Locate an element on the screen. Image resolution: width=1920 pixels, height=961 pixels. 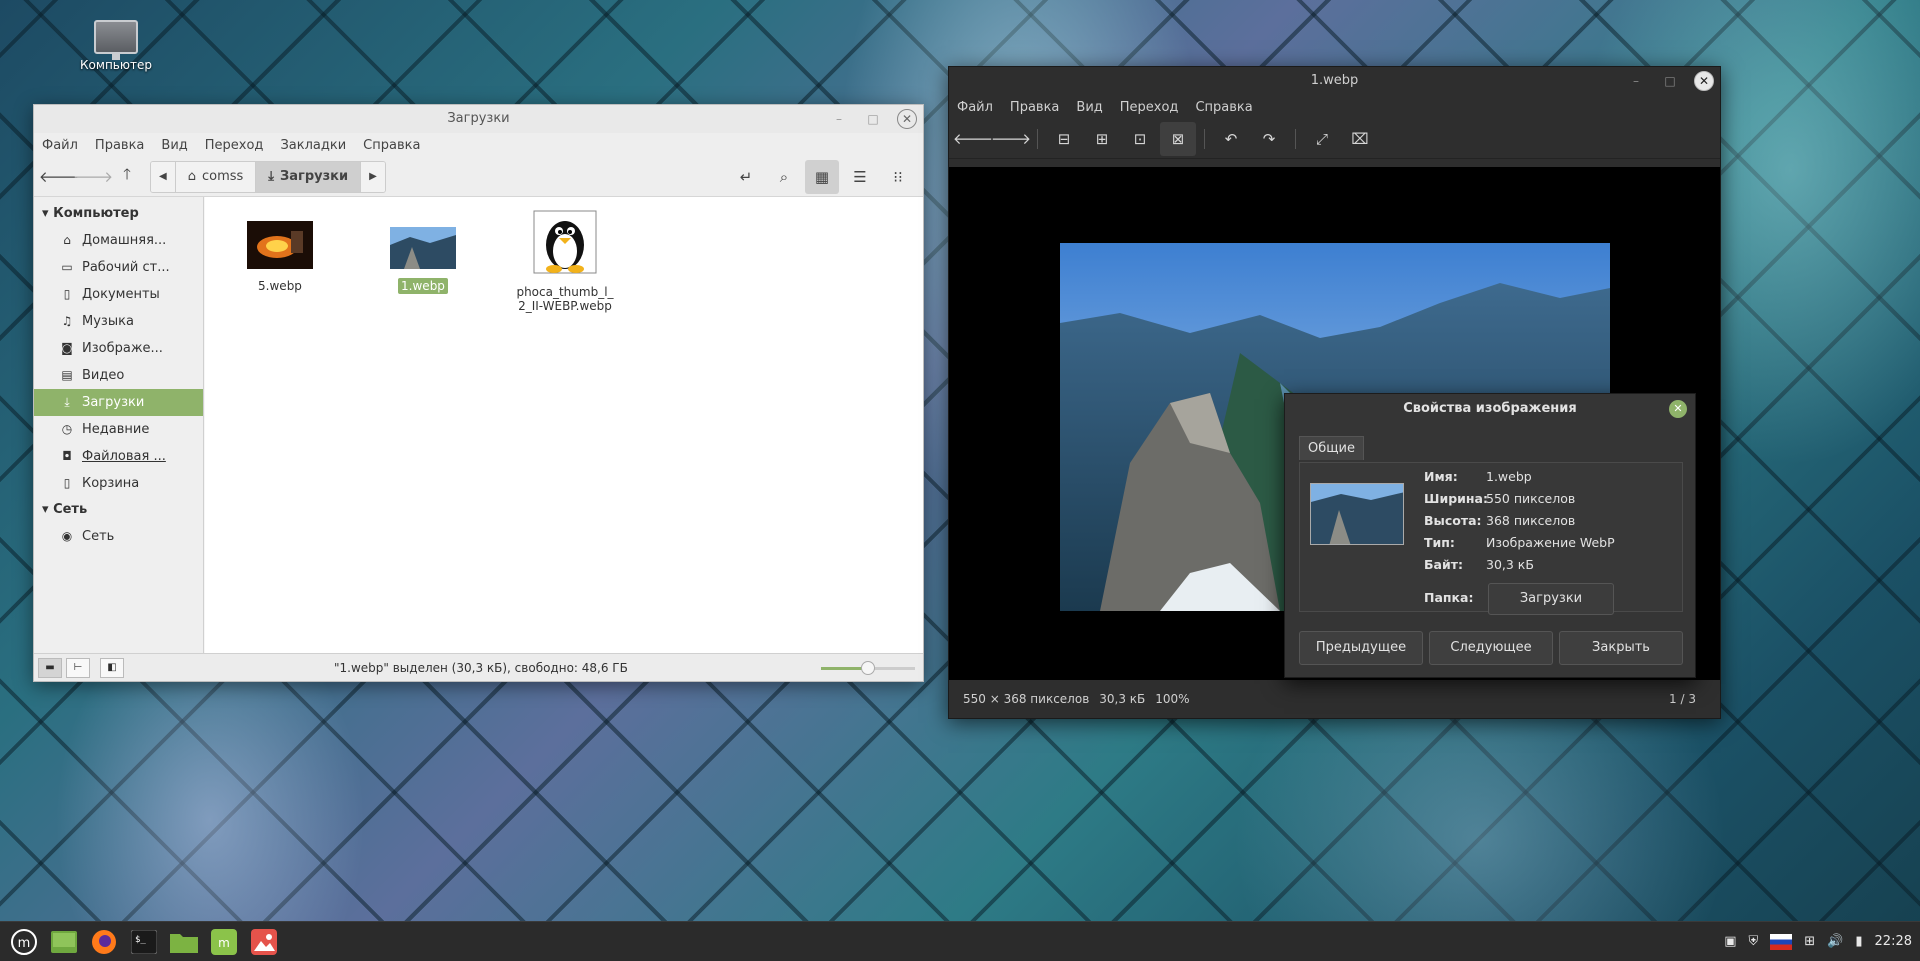
window-titlebar: 1.webp – □ ✕ is located at coordinates (1334, 81).